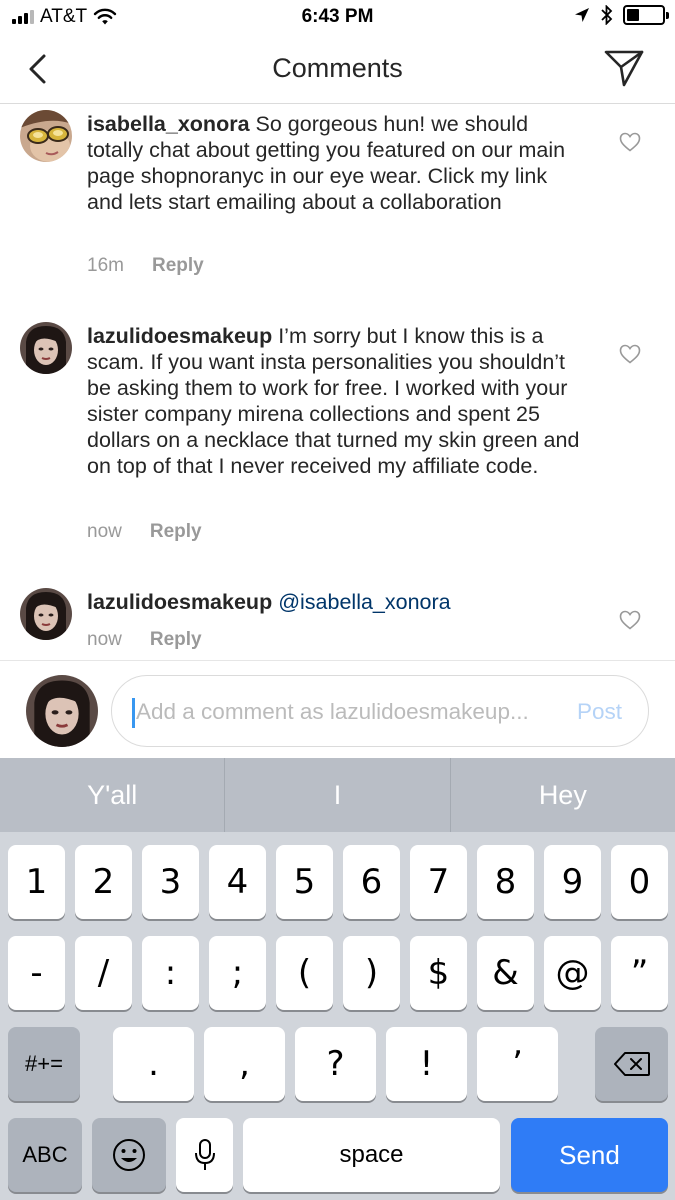 This screenshot has height=1200, width=675. I want to click on key-colon: :, so click(170, 973).